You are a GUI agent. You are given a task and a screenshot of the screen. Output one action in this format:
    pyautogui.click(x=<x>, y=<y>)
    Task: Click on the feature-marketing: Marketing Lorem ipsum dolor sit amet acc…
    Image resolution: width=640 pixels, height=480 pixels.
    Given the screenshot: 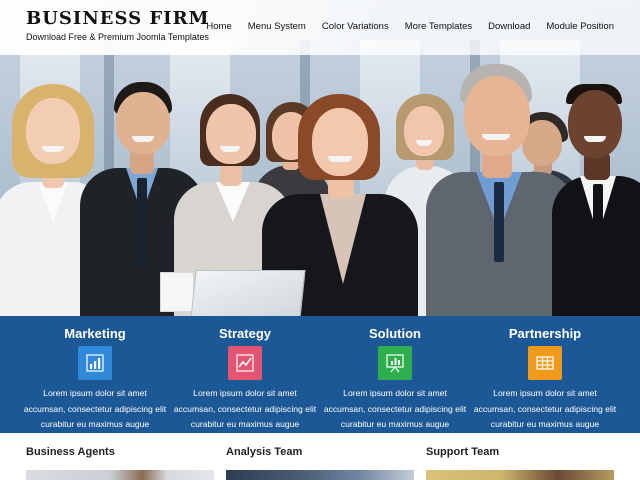 What is the action you would take?
    pyautogui.click(x=95, y=382)
    